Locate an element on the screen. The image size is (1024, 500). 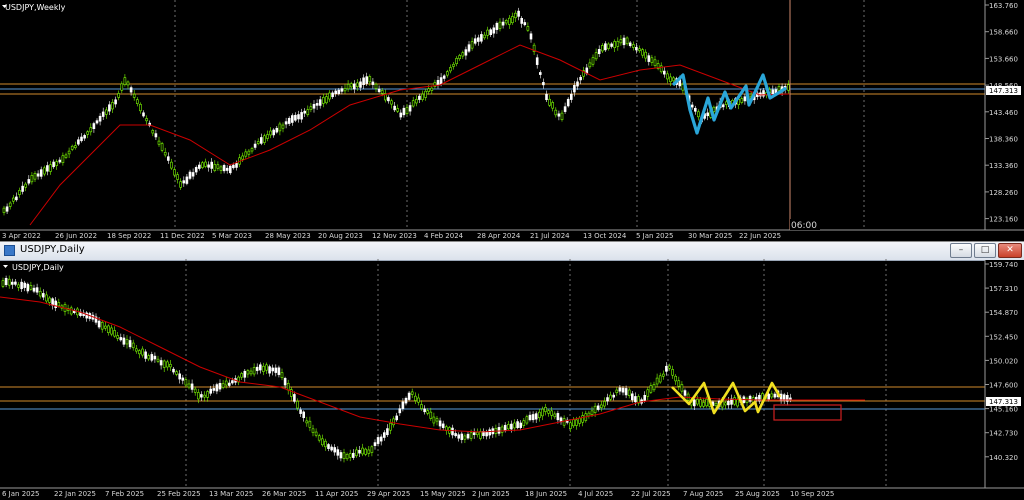
price-tick-label: 128.260 is located at coordinates (1003, 193).